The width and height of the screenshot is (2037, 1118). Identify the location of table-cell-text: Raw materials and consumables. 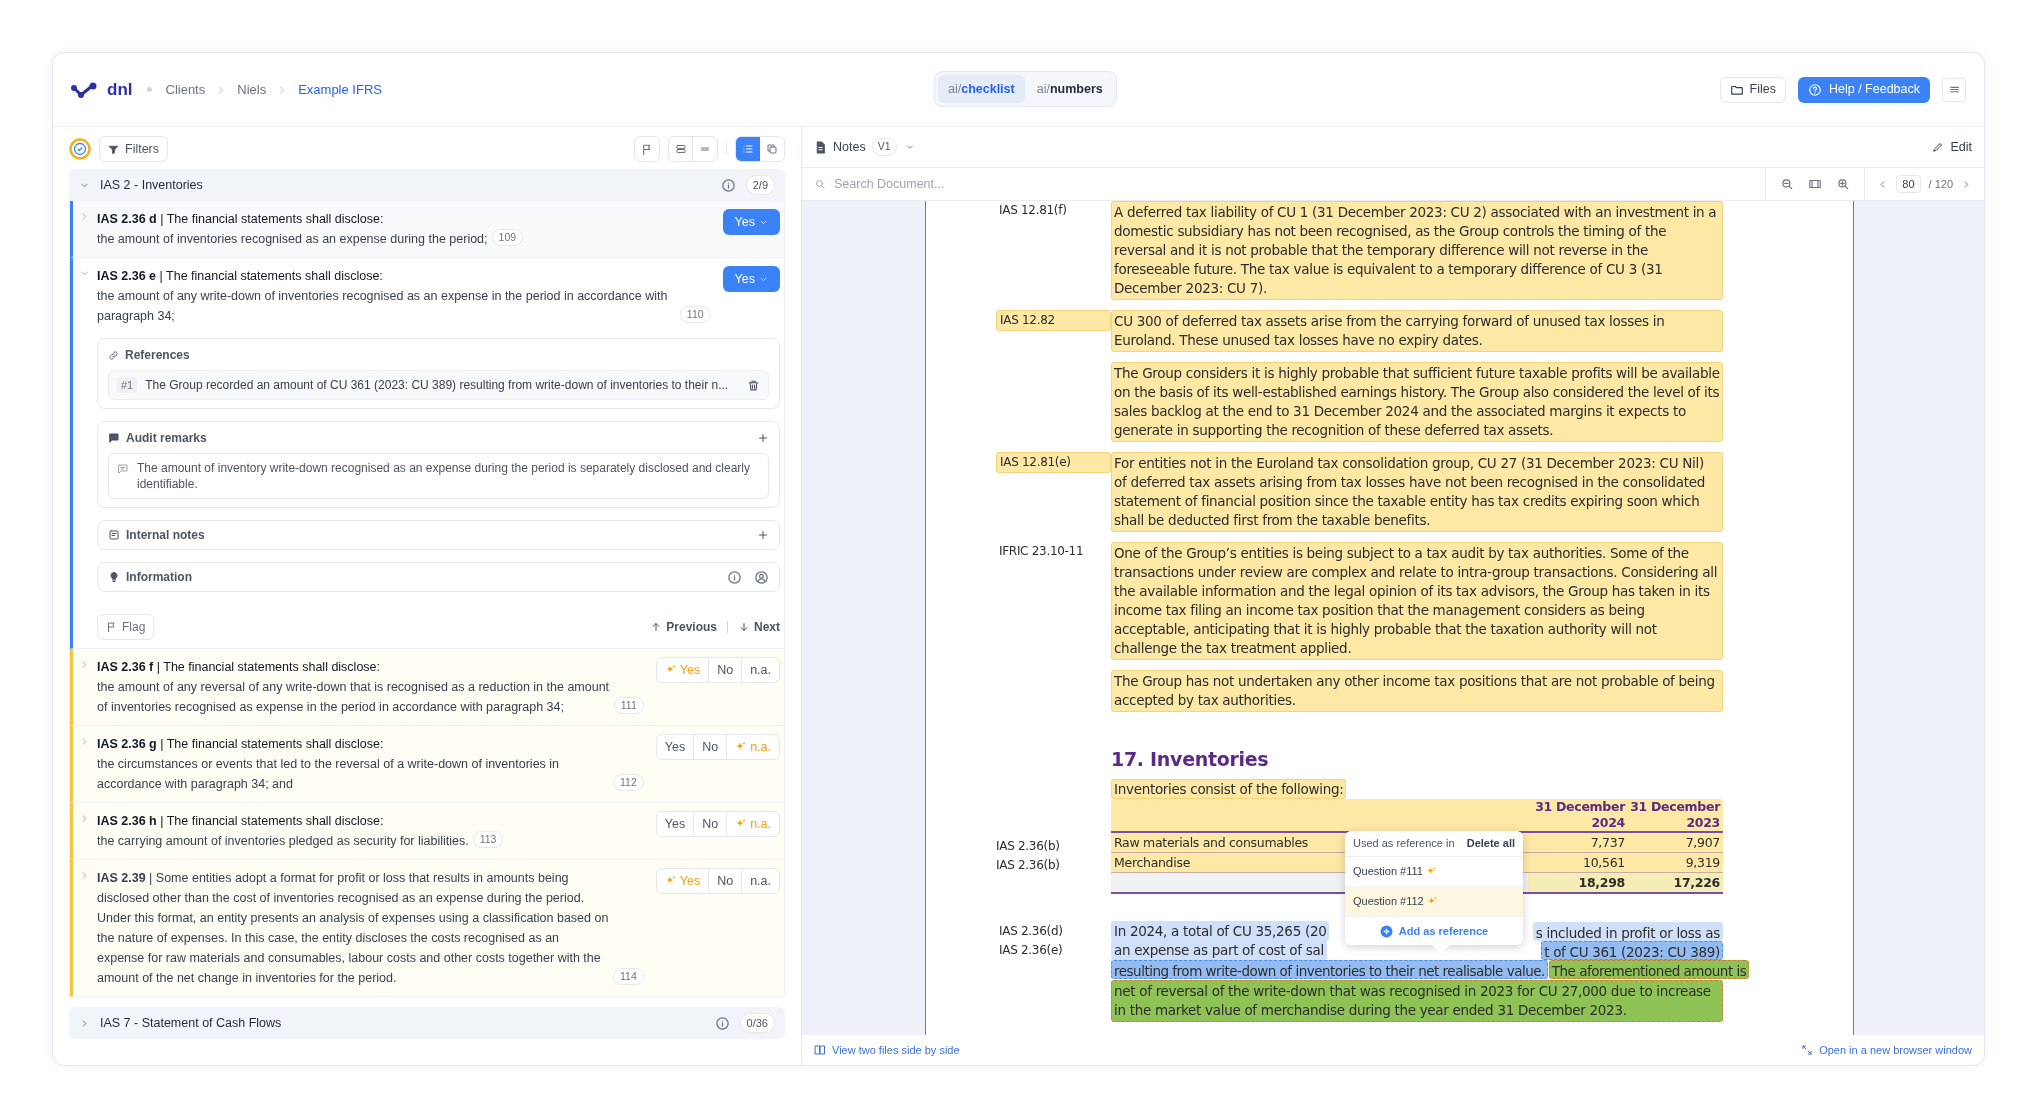
(1211, 843).